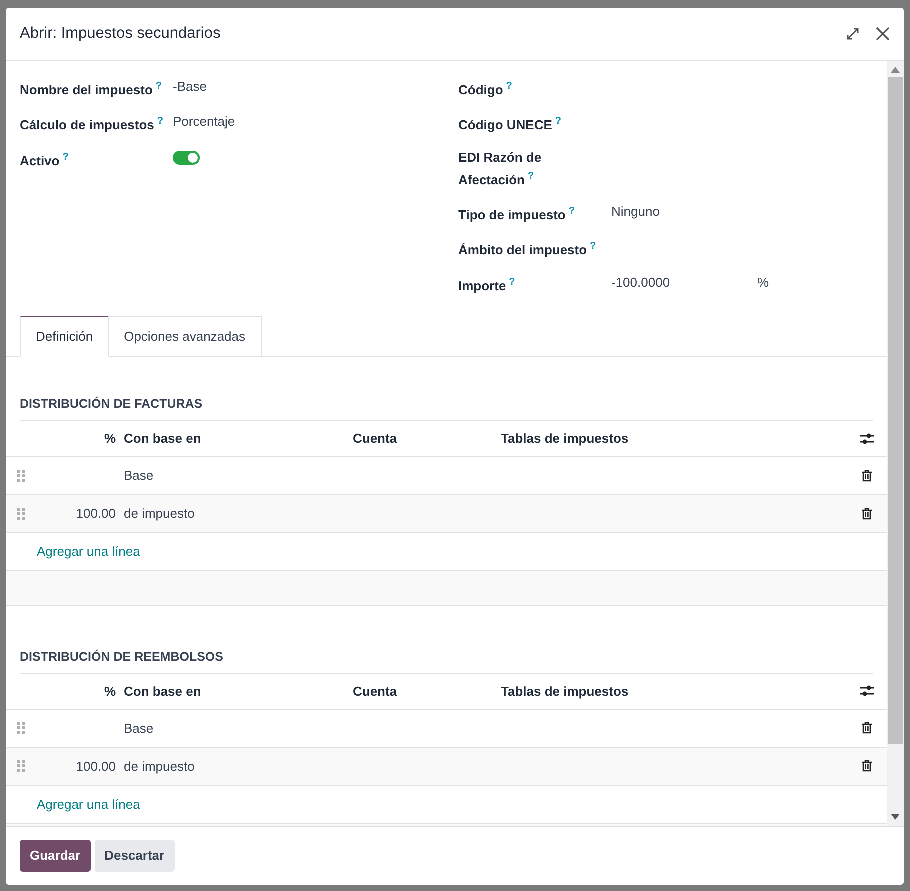  Describe the element at coordinates (204, 122) in the screenshot. I see `field-value: Porcentaje` at that location.